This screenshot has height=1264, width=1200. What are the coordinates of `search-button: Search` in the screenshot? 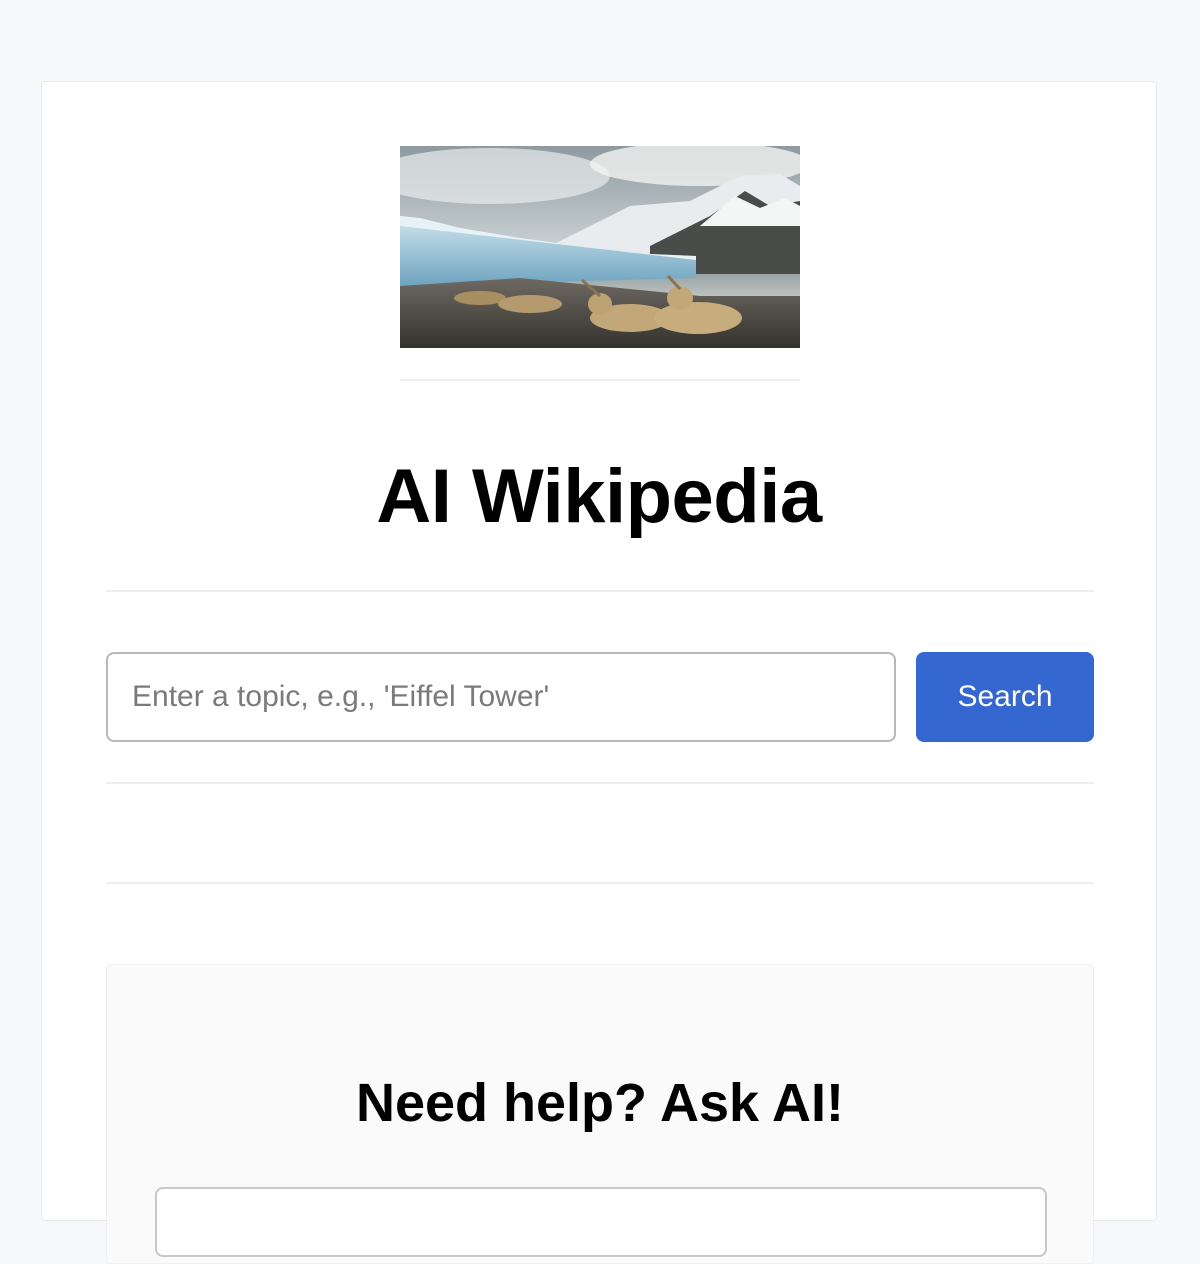 It's located at (1005, 697).